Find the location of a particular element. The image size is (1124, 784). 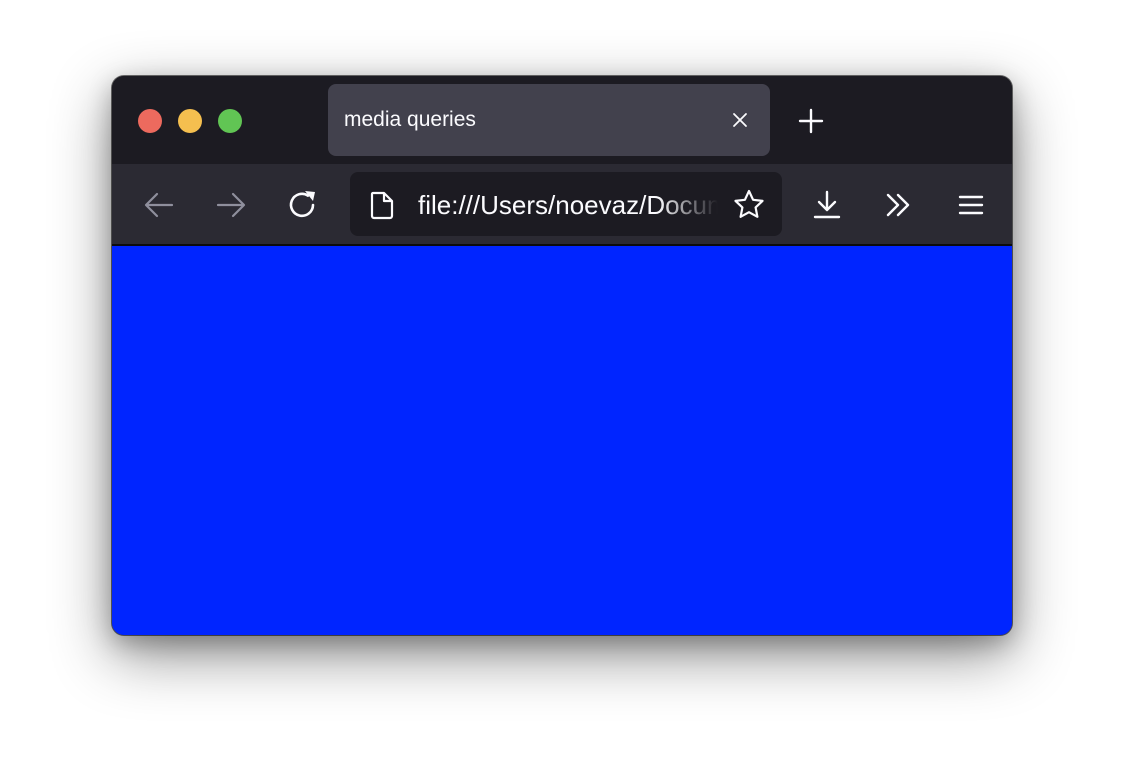

plus-icon is located at coordinates (811, 121).